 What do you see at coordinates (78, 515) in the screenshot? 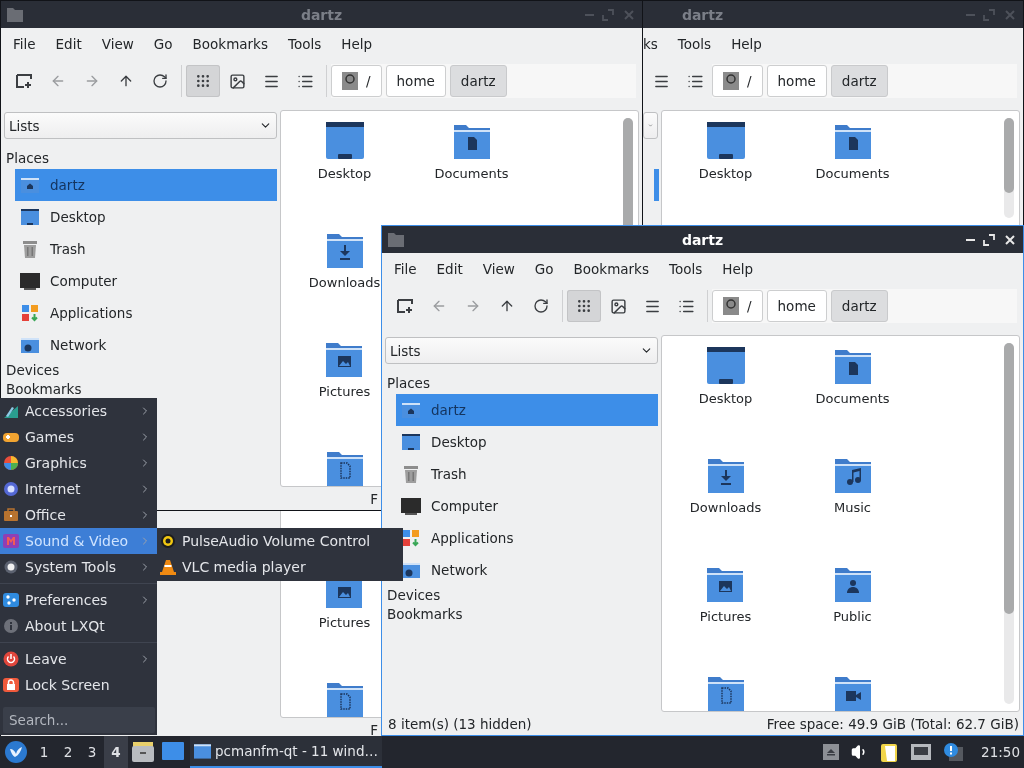
I see `menu-item: Office` at bounding box center [78, 515].